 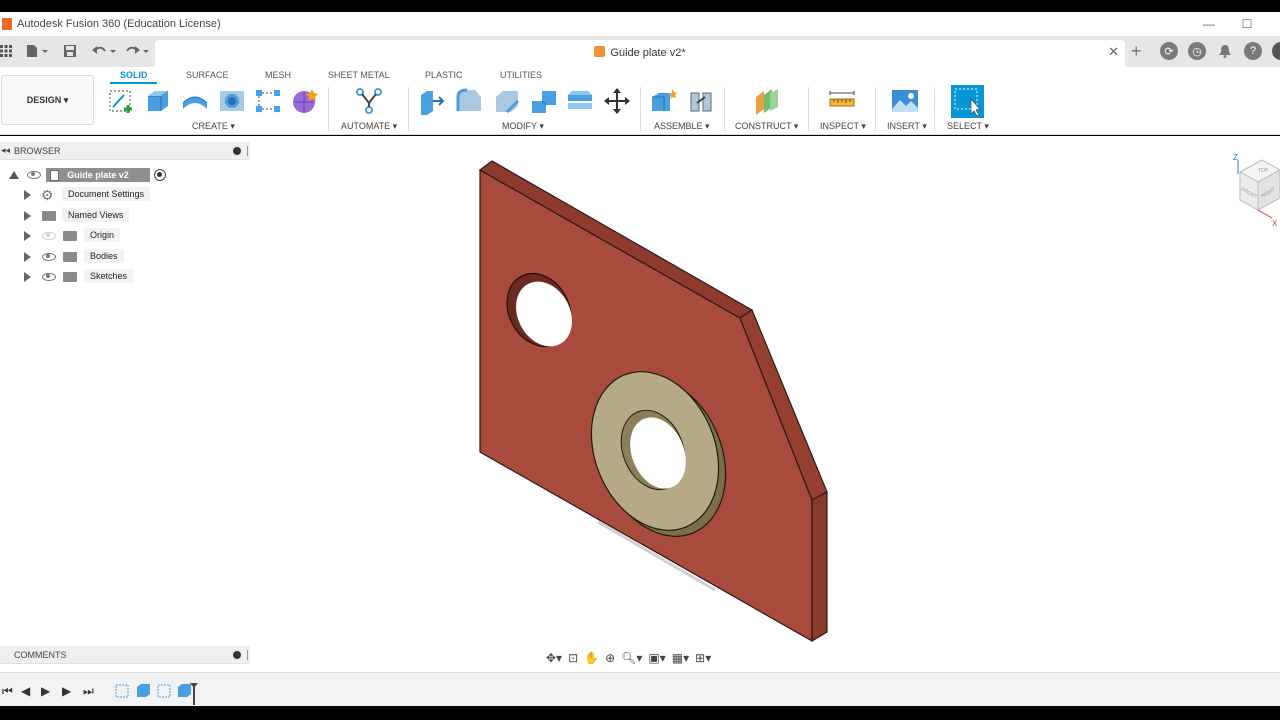 I want to click on automate-menu: AUTOMATE ▾, so click(x=369, y=126).